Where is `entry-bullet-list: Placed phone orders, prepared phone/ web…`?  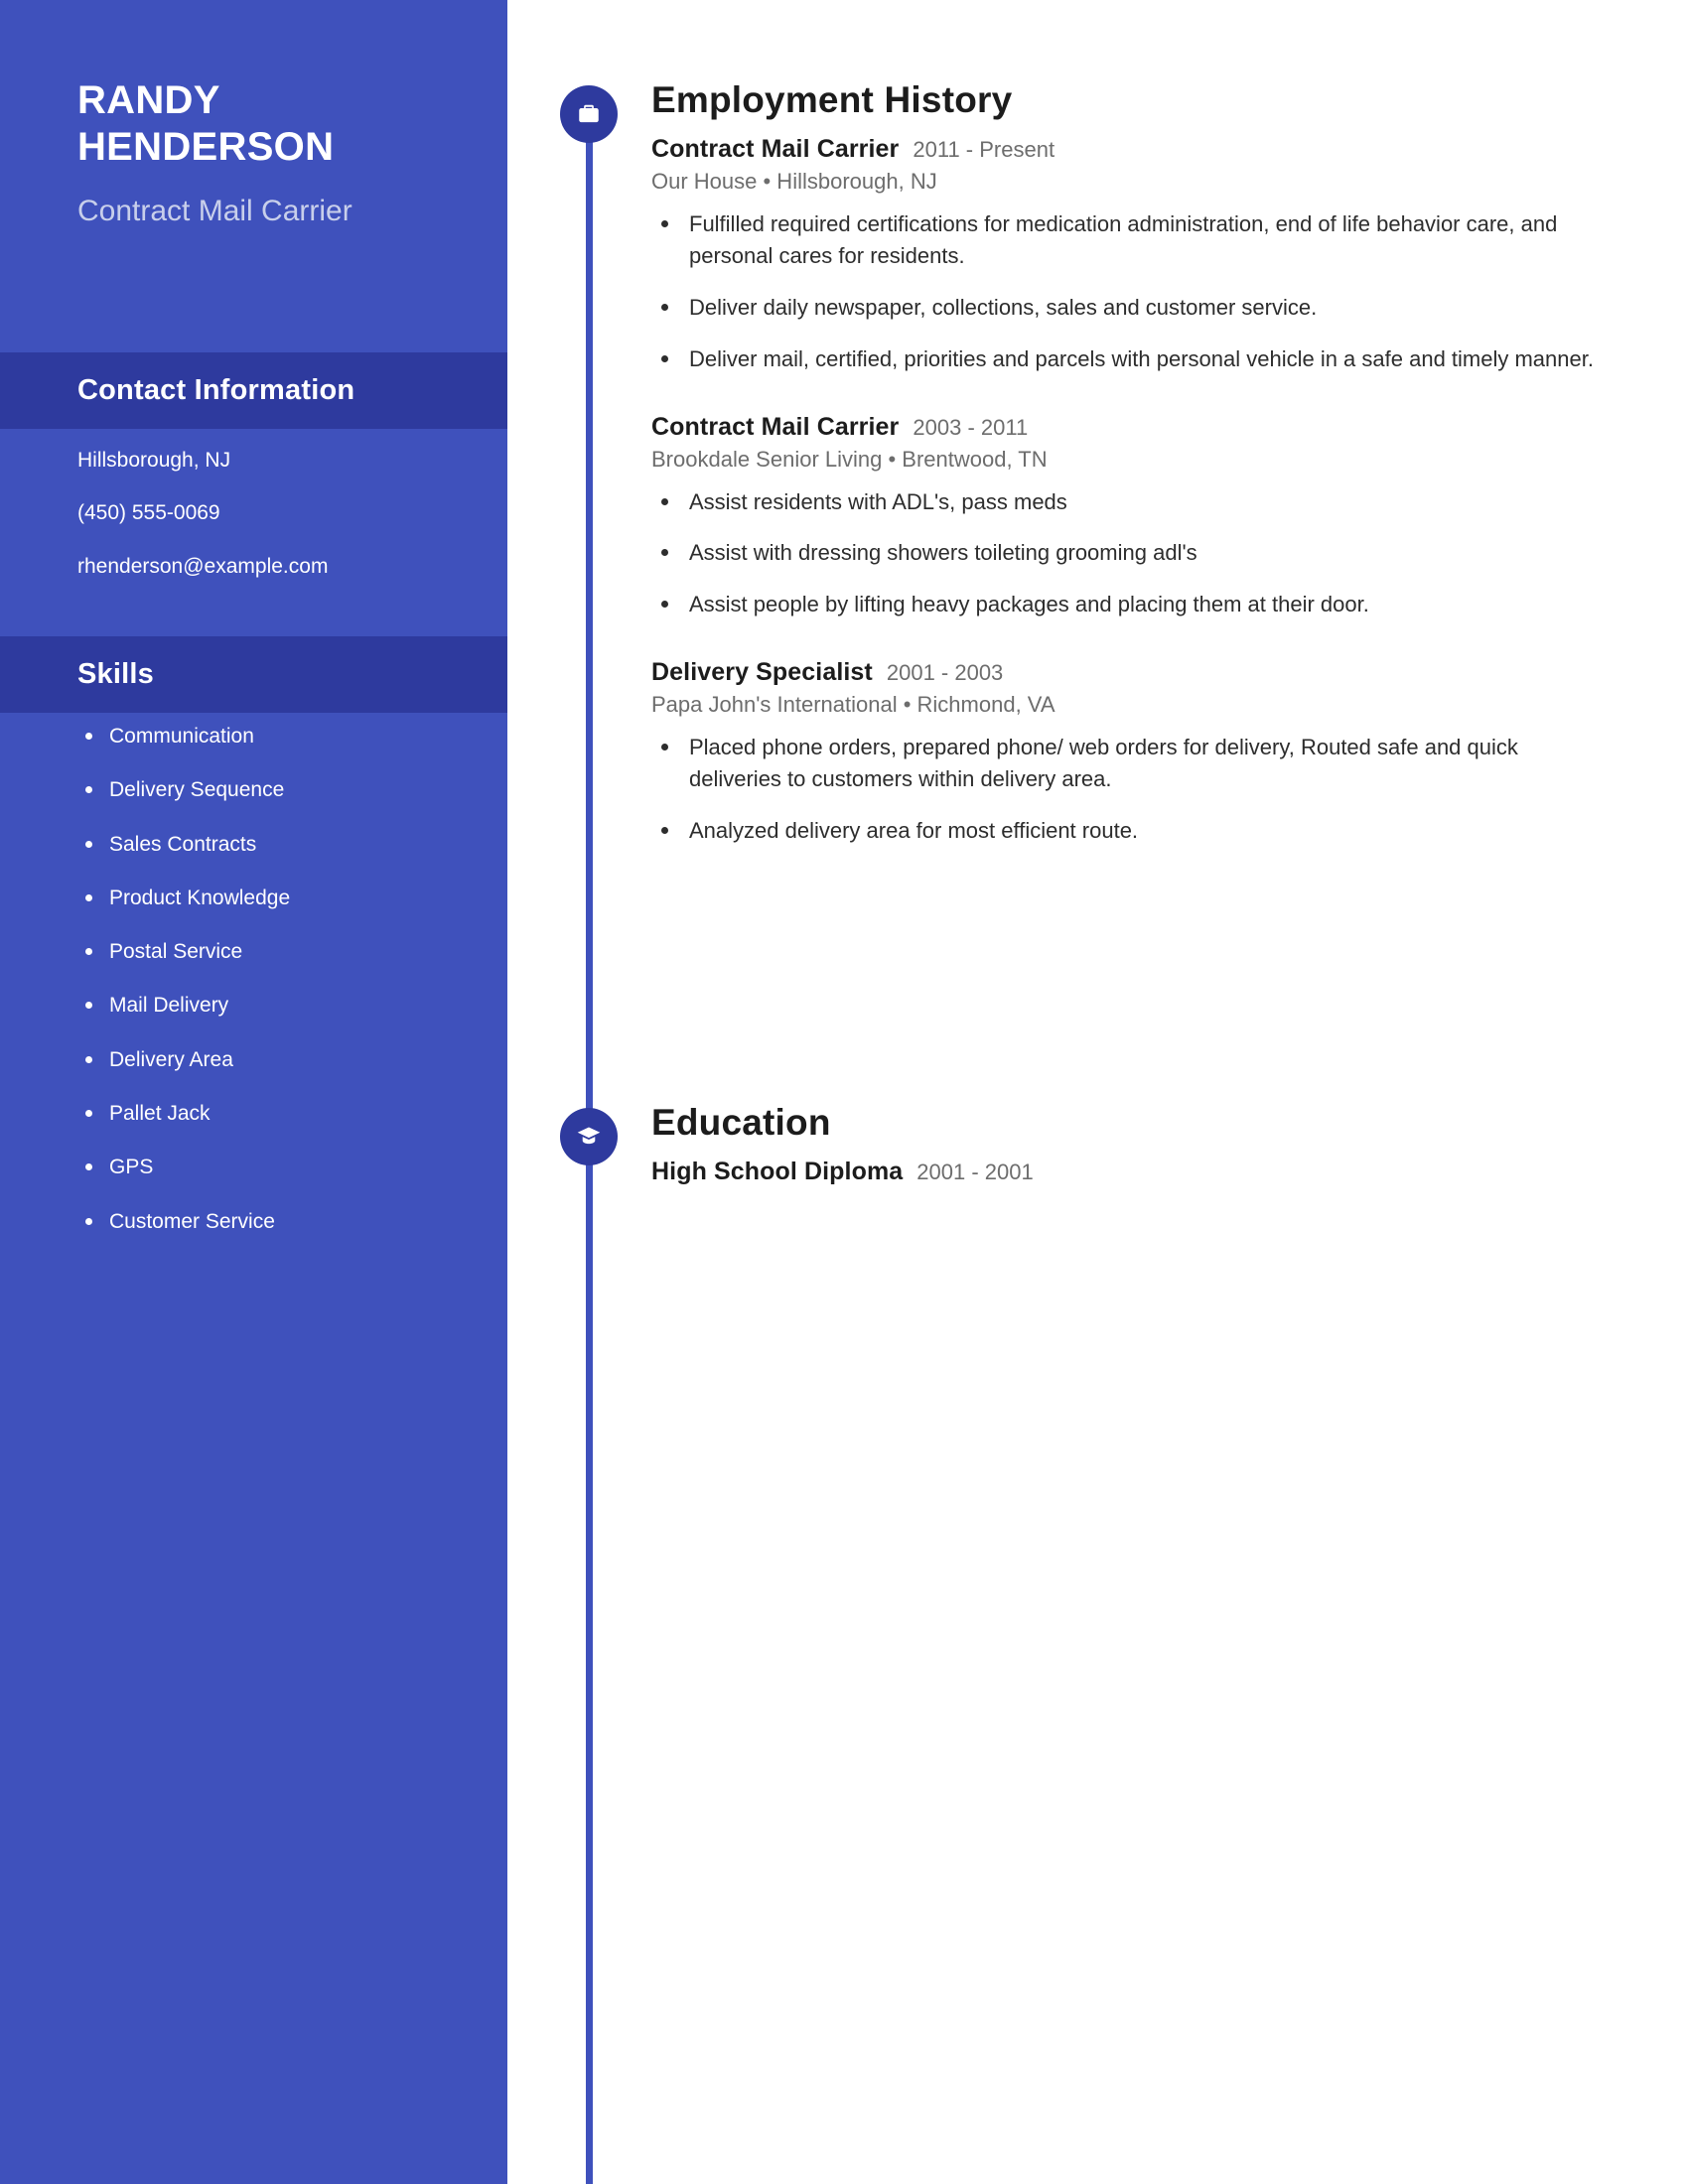 entry-bullet-list: Placed phone orders, prepared phone/ web… is located at coordinates (1128, 789).